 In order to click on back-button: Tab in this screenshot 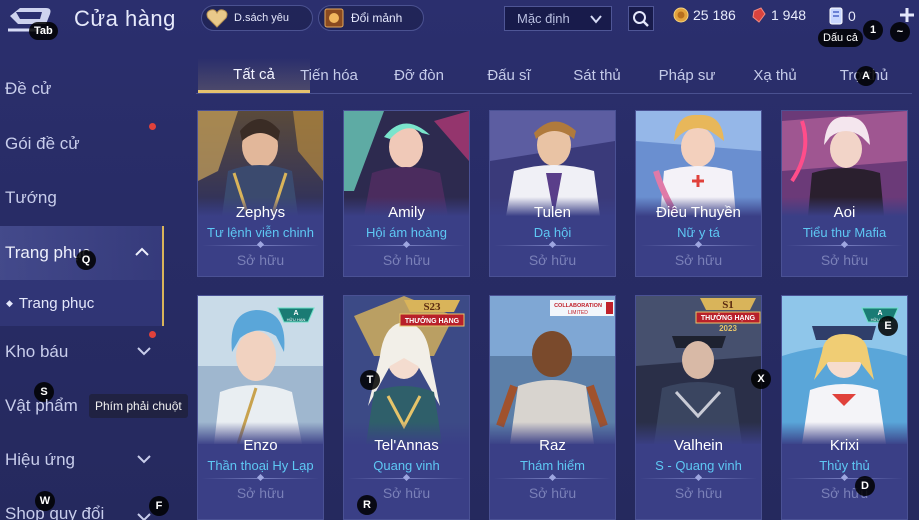, I will do `click(32, 23)`.